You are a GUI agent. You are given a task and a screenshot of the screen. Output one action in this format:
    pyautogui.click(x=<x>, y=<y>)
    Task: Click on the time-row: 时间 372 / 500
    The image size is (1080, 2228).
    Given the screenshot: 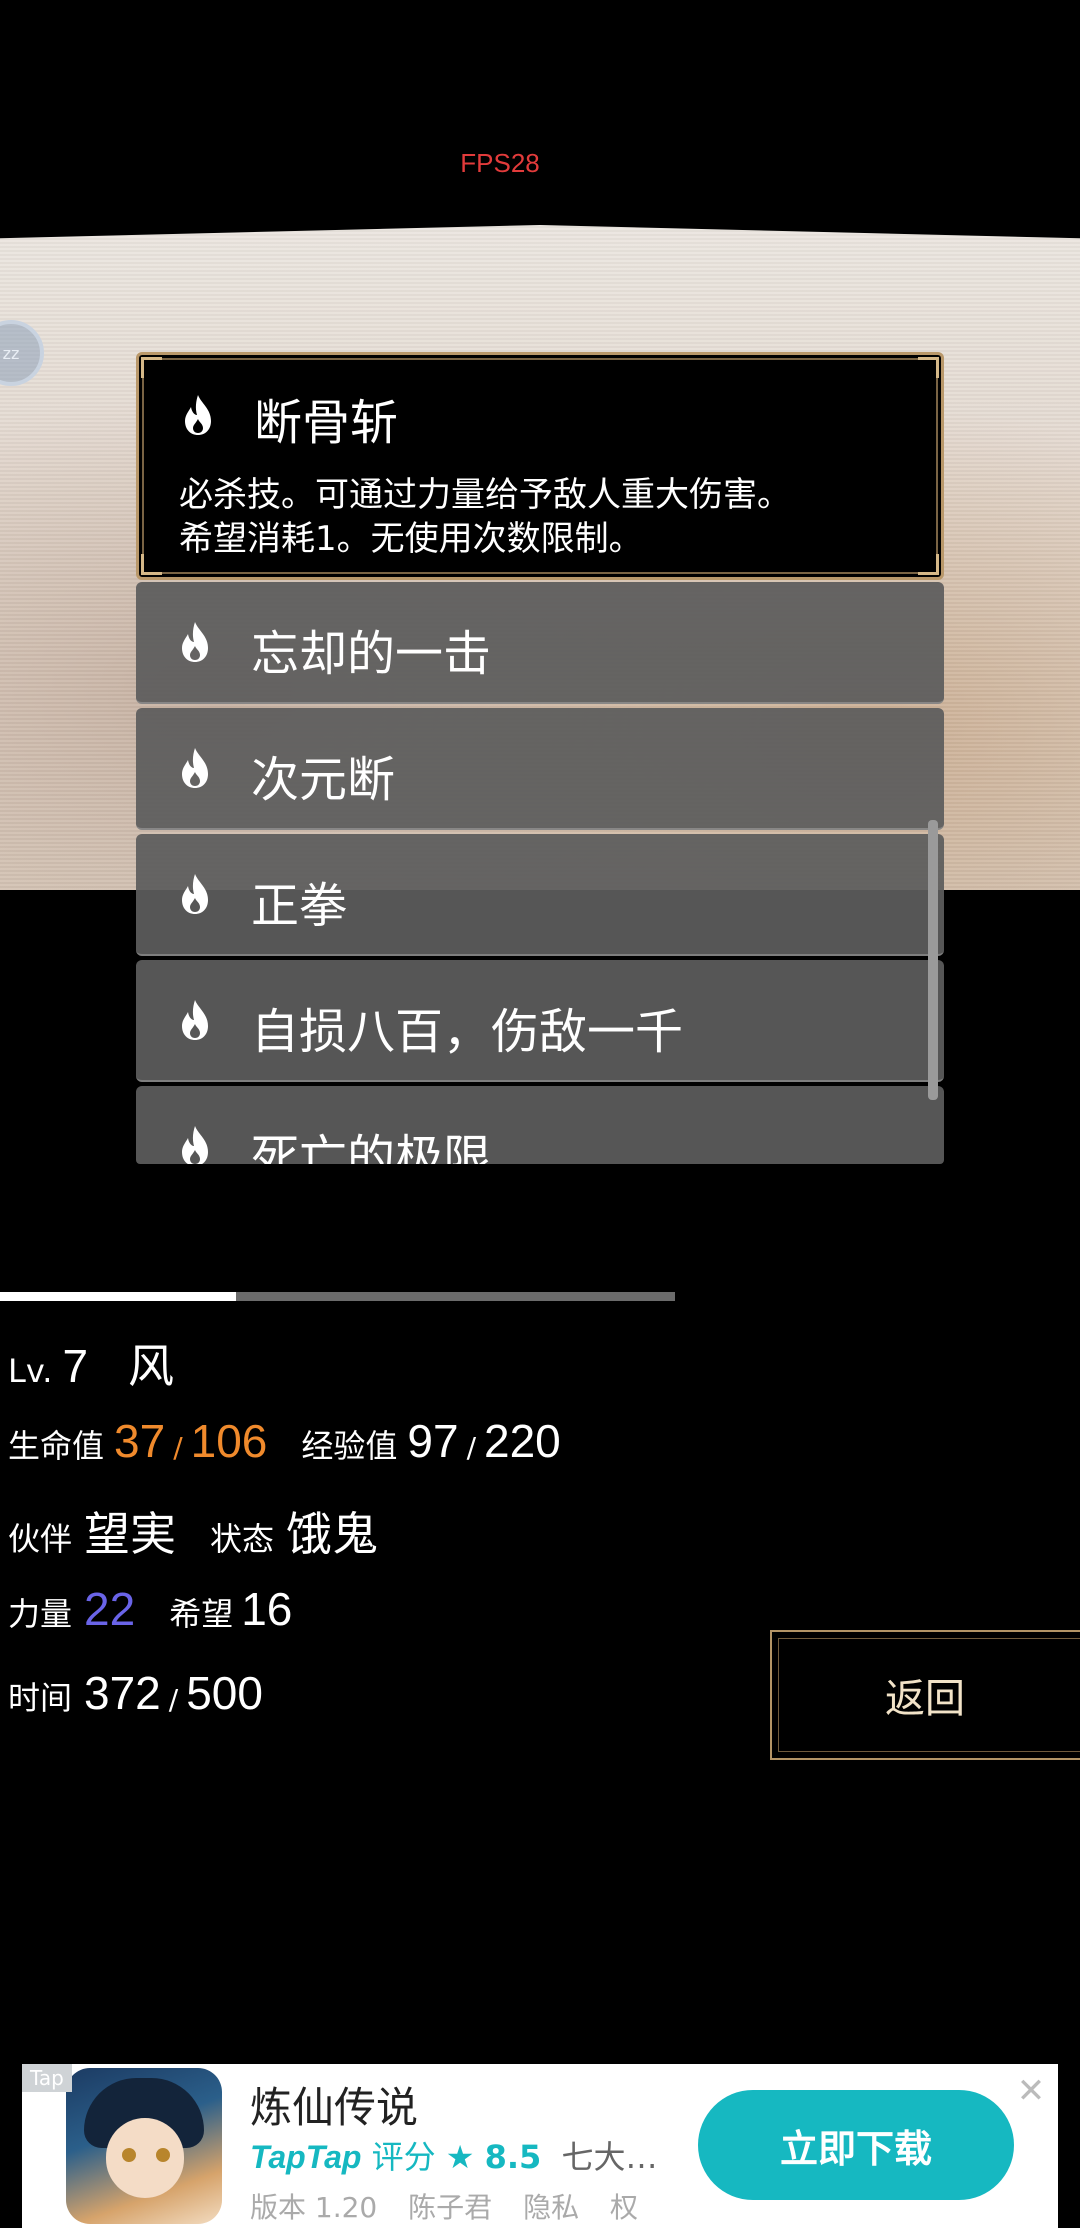 What is the action you would take?
    pyautogui.click(x=135, y=1693)
    